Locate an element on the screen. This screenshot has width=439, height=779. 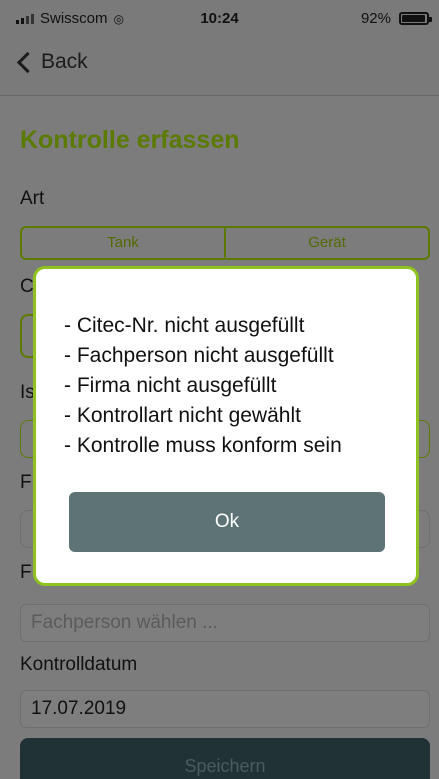
date-label: Kontrolldatum is located at coordinates (79, 664).